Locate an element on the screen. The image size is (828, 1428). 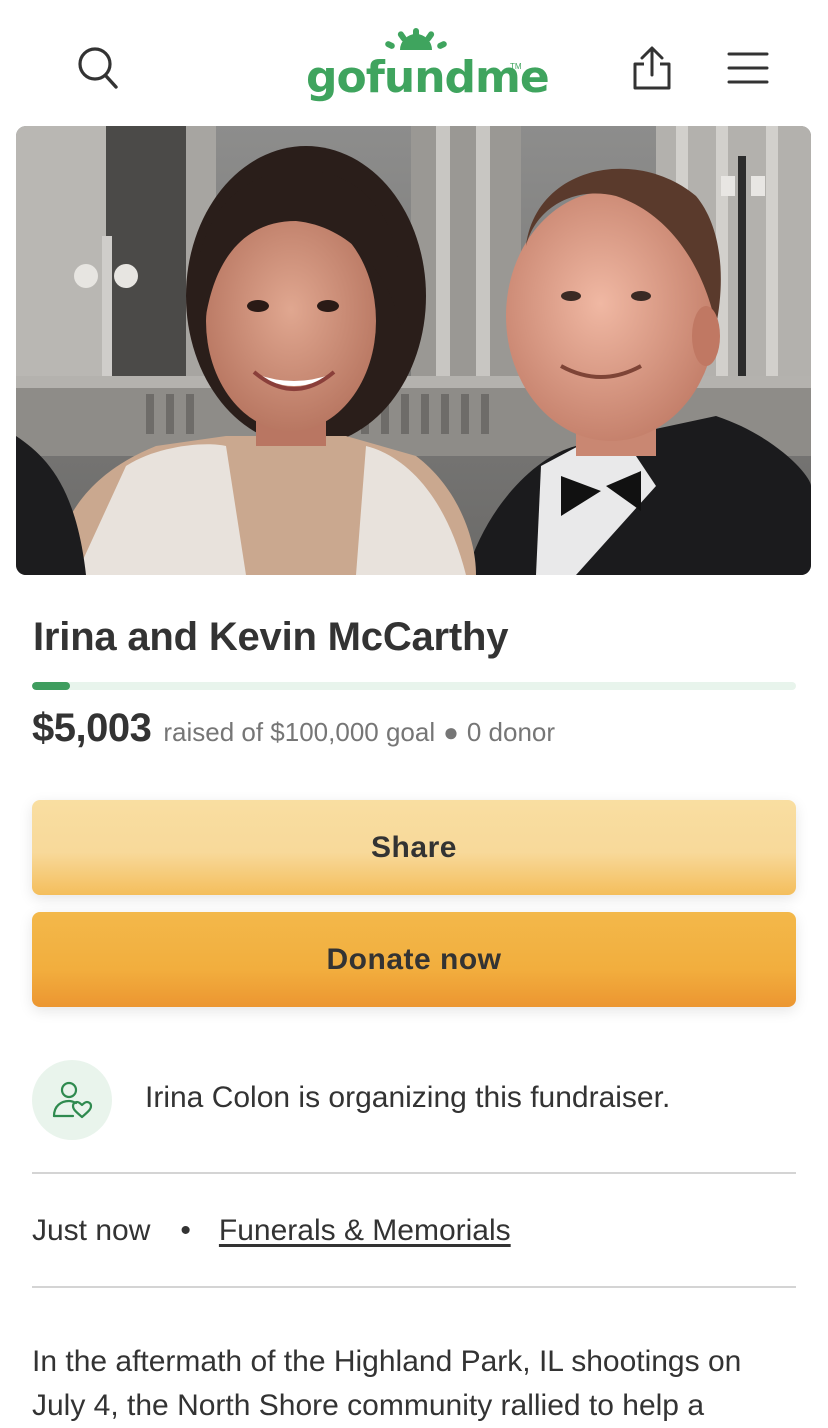
share-button: Share is located at coordinates (414, 847).